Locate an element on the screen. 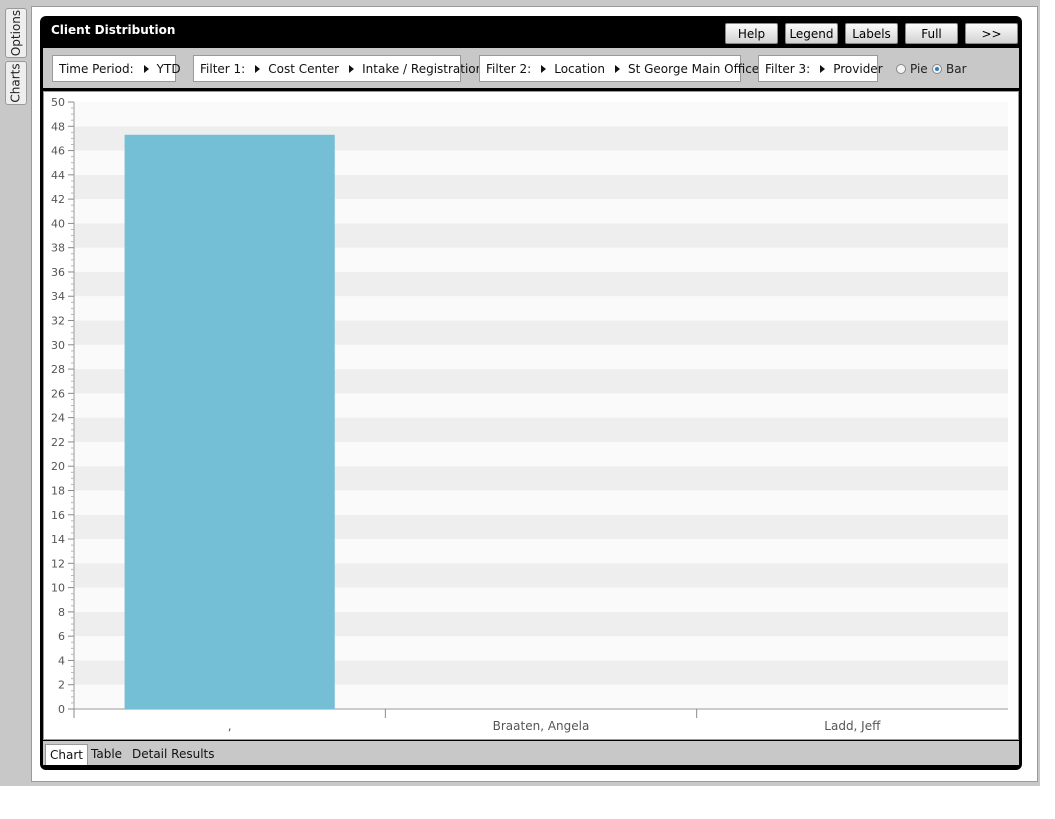  y-tick-label: 20 is located at coordinates (58, 466).